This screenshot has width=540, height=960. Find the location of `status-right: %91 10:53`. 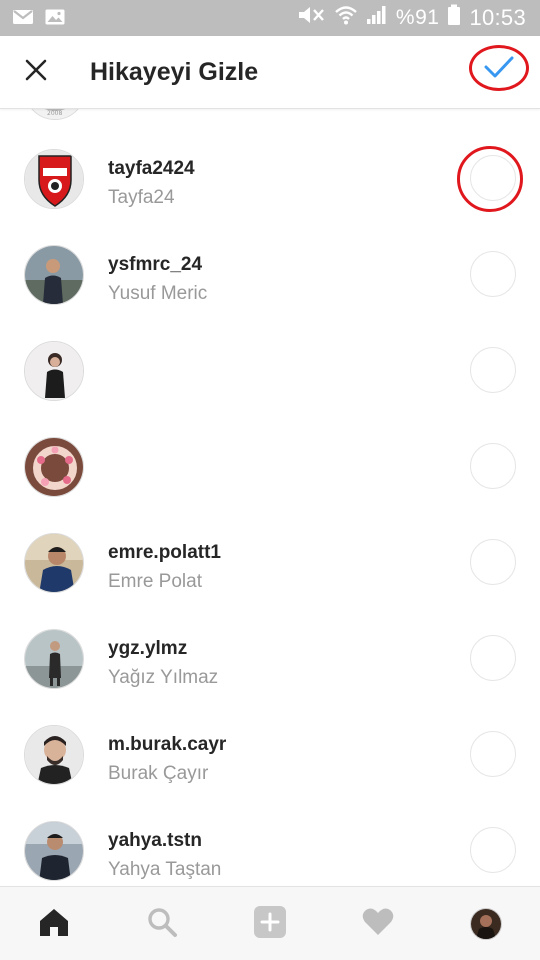

status-right: %91 10:53 is located at coordinates (411, 18).